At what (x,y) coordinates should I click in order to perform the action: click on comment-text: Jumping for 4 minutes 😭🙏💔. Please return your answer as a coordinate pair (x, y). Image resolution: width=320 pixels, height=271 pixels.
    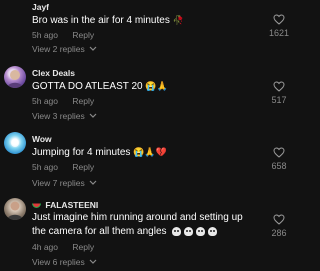
    Looking at the image, I should click on (99, 152).